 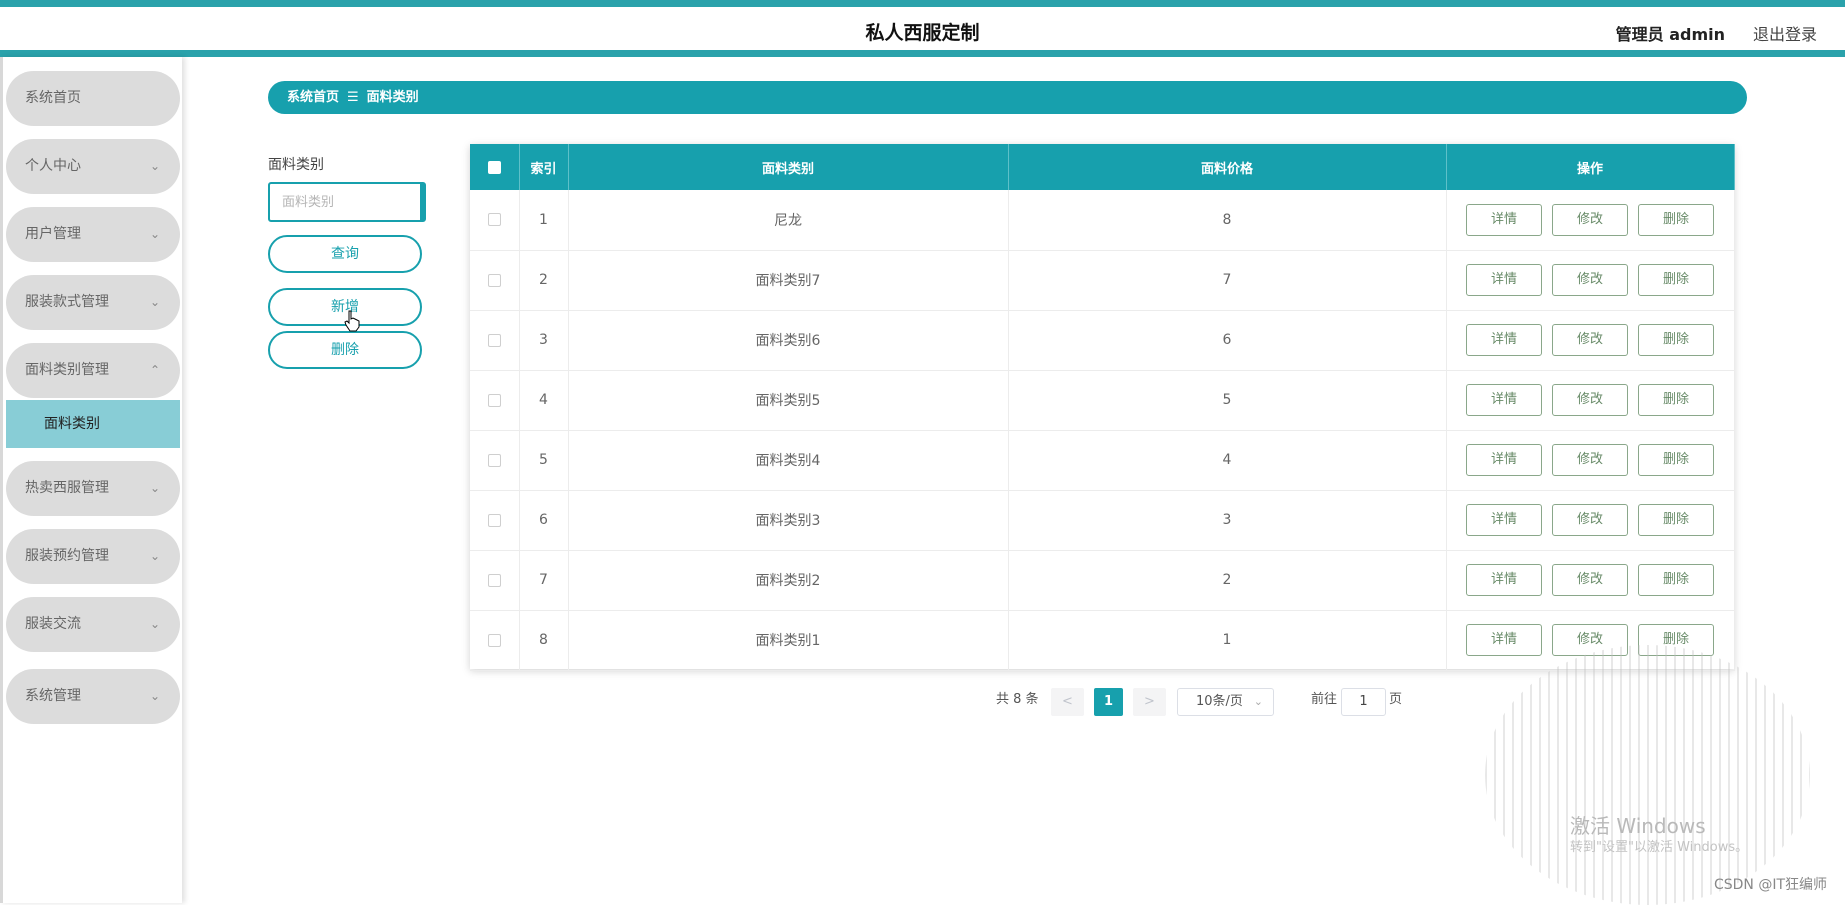 What do you see at coordinates (544, 280) in the screenshot?
I see `row-index: 2` at bounding box center [544, 280].